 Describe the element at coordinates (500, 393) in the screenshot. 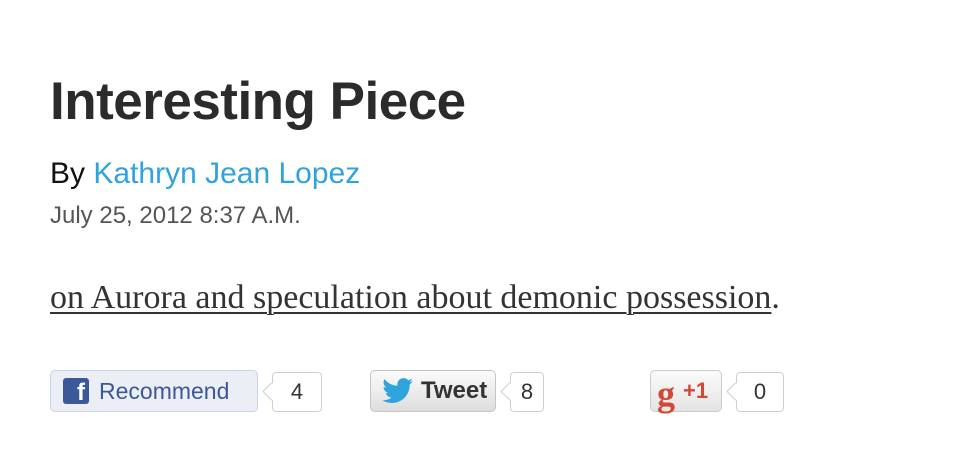

I see `share-bar: f Recommend 4 Tweet 8 g +1 0` at that location.